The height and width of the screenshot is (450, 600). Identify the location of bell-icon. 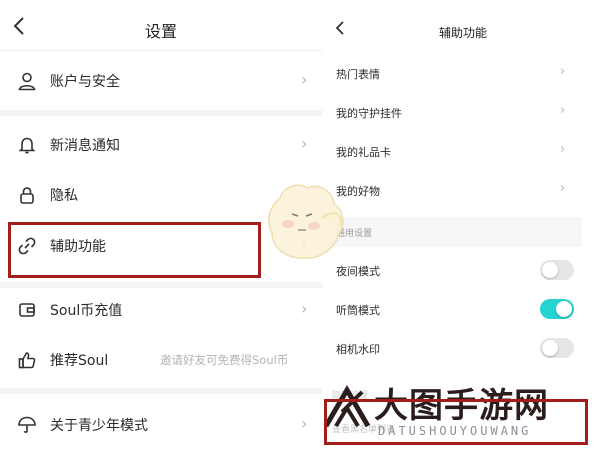
(27, 145).